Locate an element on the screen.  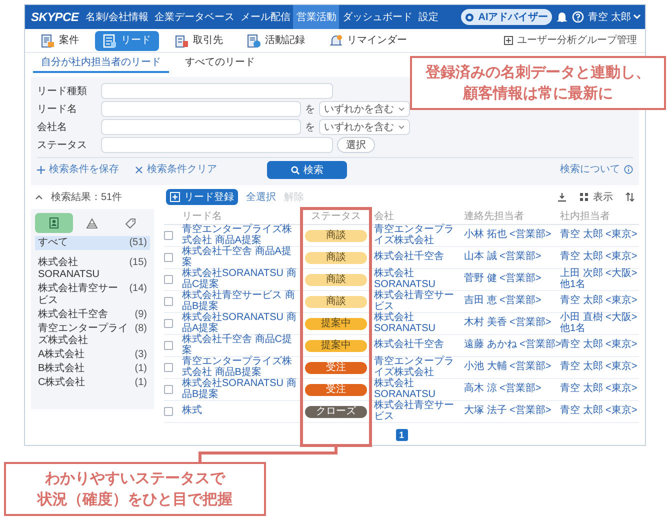
status-badge: クローズ is located at coordinates (336, 412).